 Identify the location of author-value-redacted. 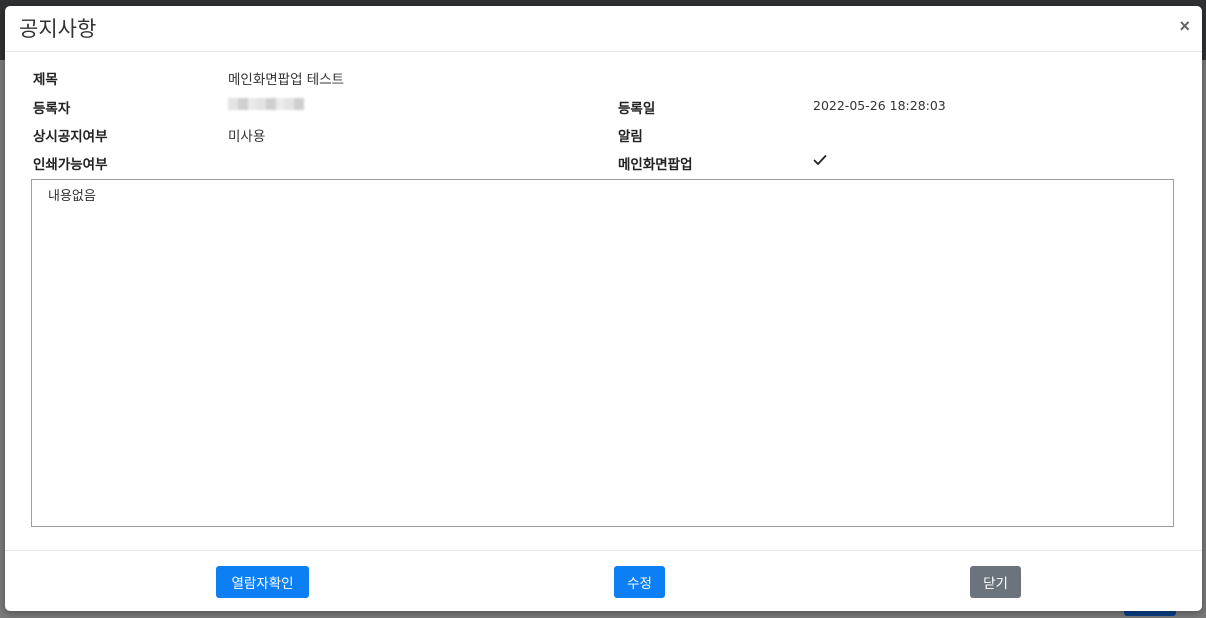
(266, 104).